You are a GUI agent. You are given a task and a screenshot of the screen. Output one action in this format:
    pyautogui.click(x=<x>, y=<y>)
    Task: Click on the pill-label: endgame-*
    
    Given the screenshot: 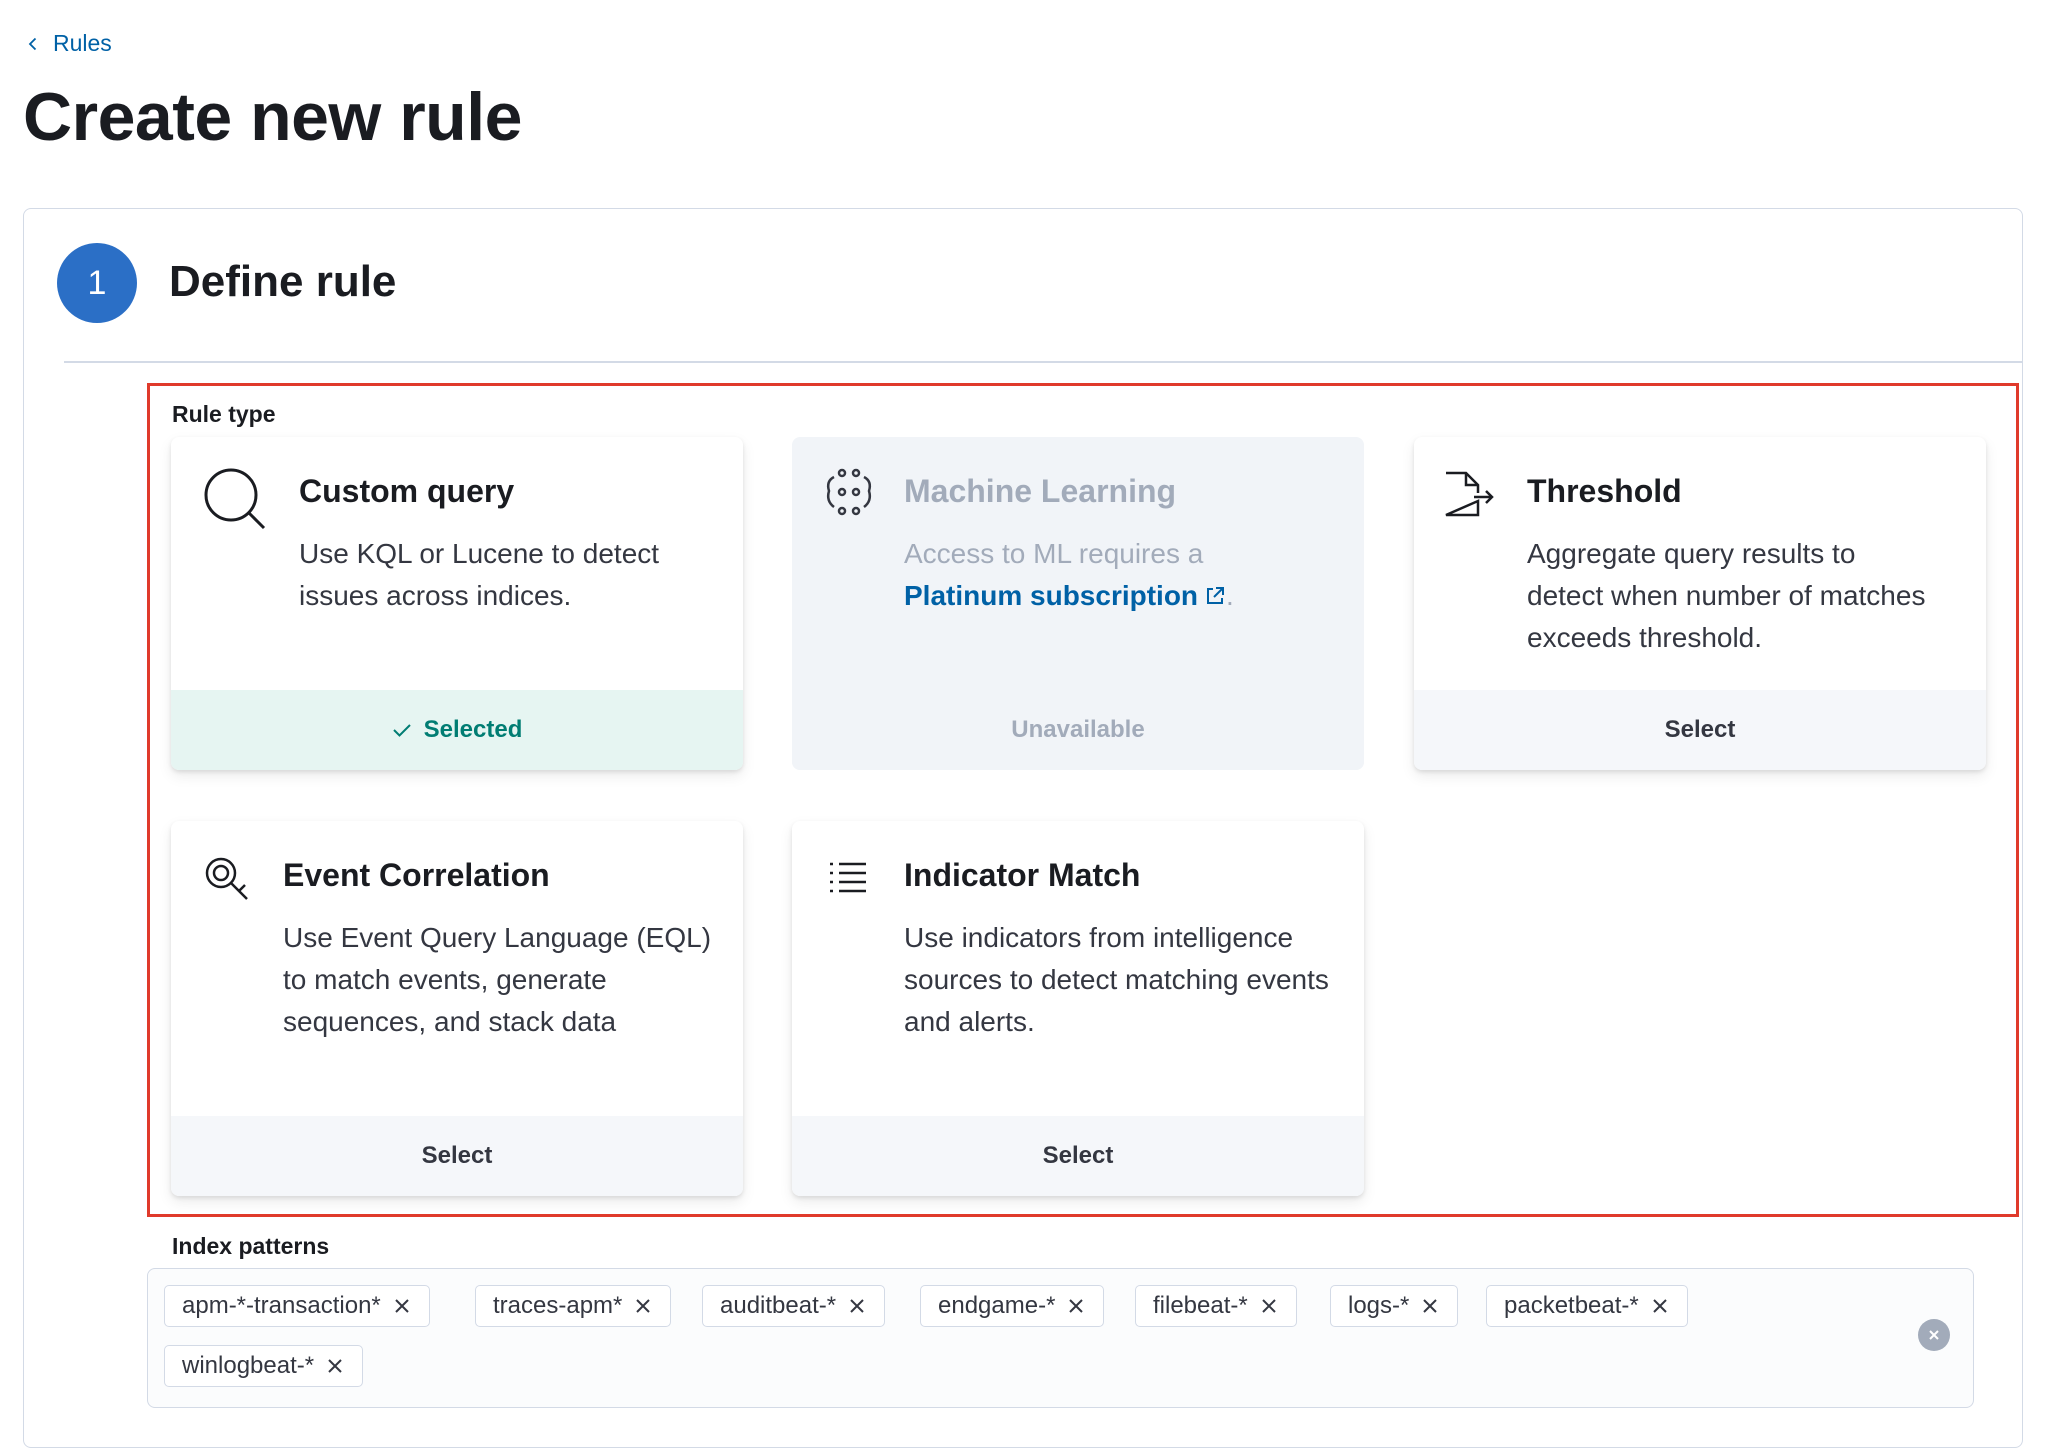 What is the action you would take?
    pyautogui.click(x=997, y=1305)
    